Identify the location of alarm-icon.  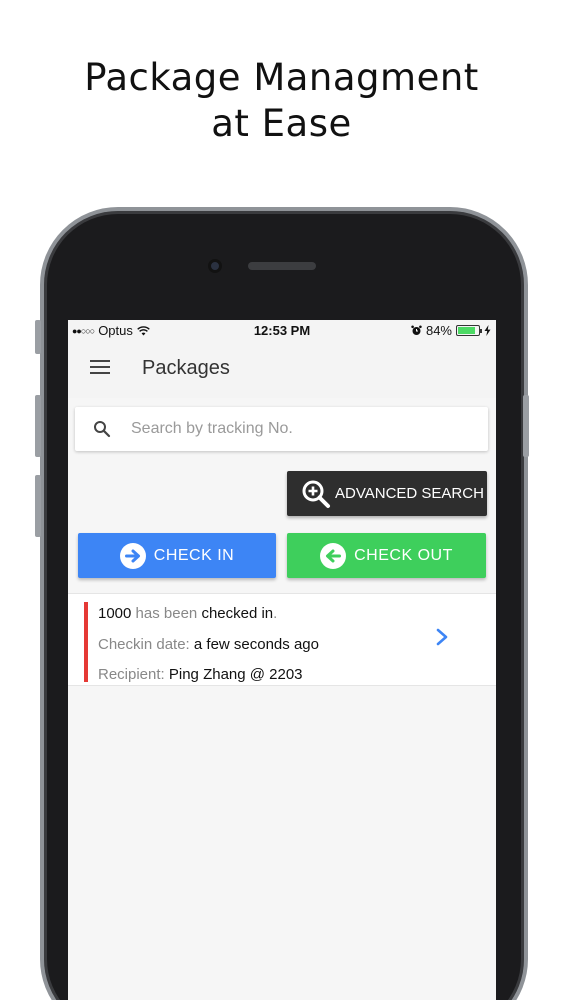
(416, 330).